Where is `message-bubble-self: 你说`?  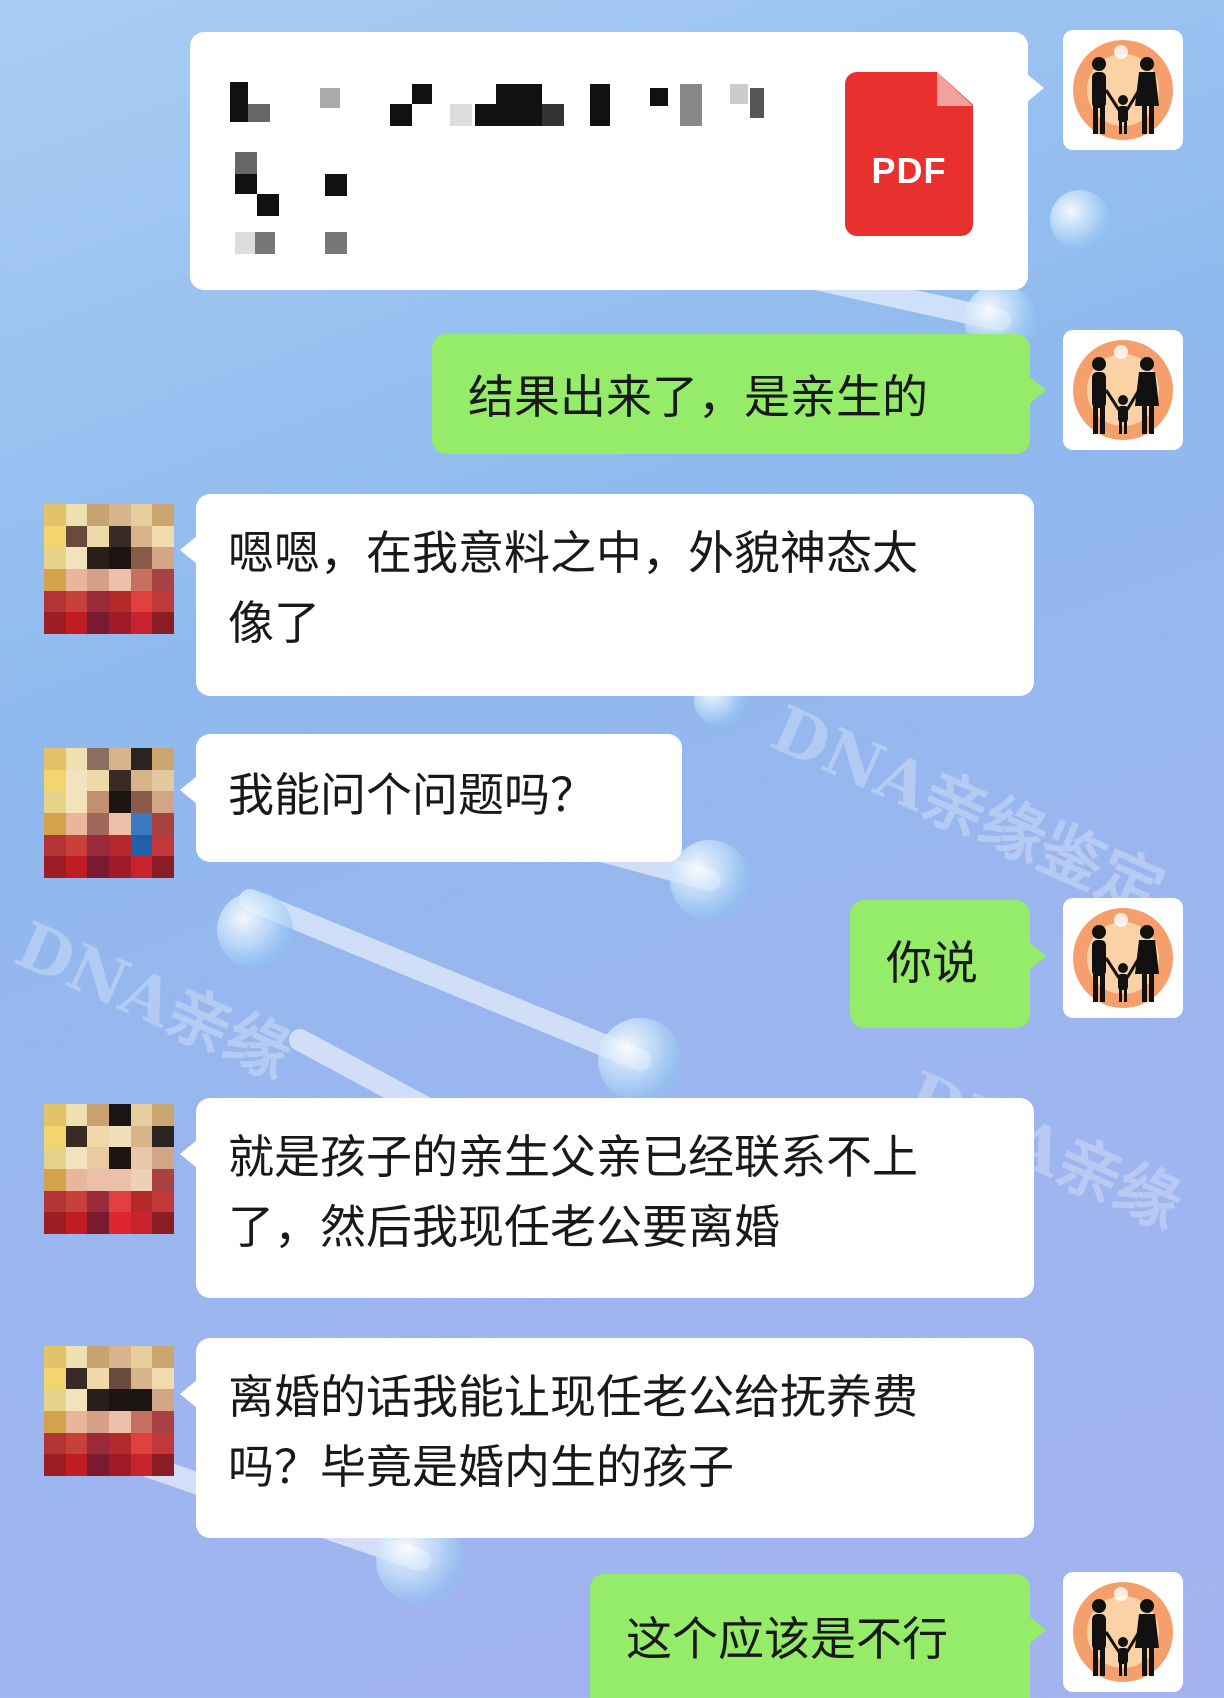 message-bubble-self: 你说 is located at coordinates (948, 964).